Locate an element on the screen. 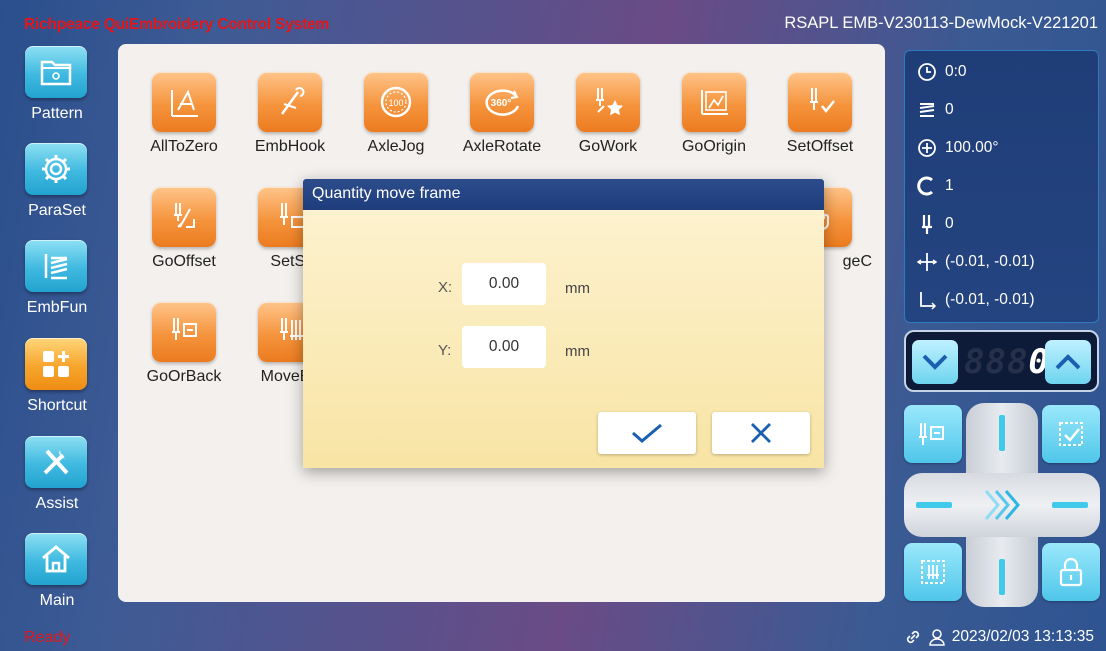 The height and width of the screenshot is (651, 1106). check-icon is located at coordinates (647, 433).